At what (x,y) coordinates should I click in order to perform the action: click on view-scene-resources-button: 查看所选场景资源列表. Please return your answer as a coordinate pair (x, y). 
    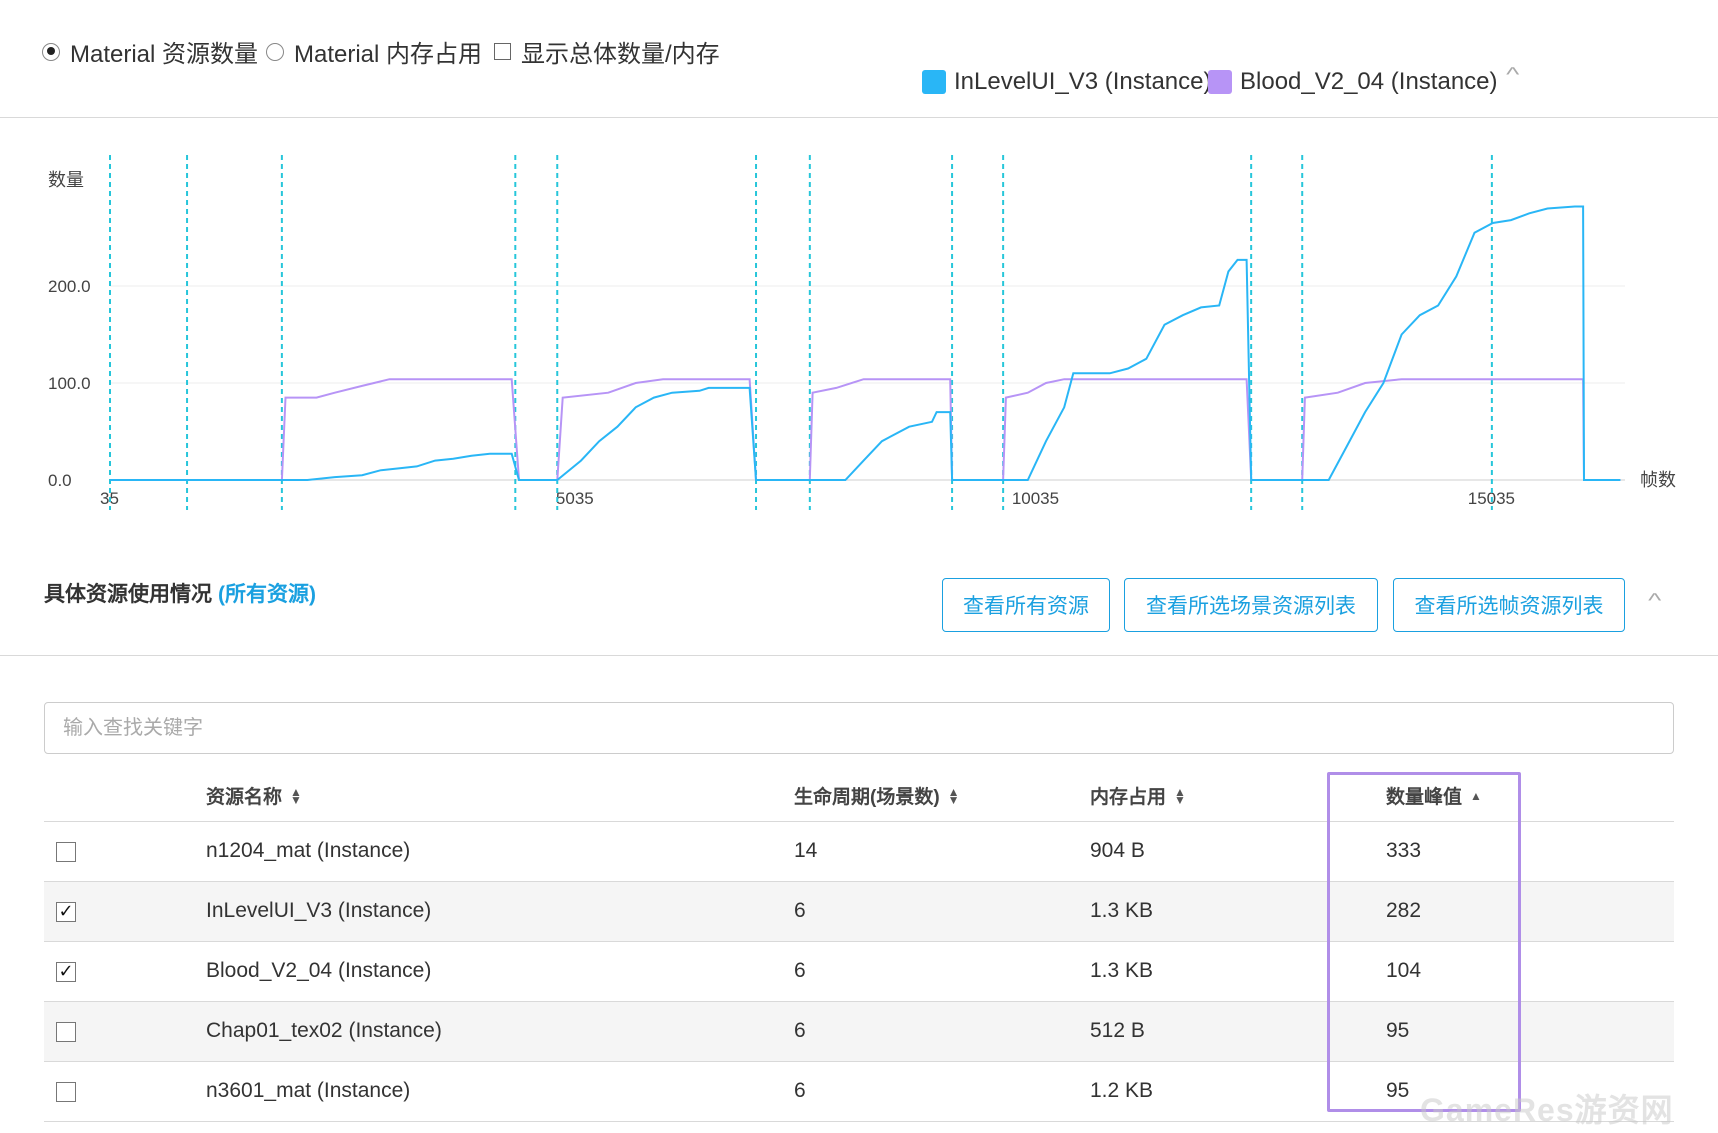
    Looking at the image, I should click on (1251, 605).